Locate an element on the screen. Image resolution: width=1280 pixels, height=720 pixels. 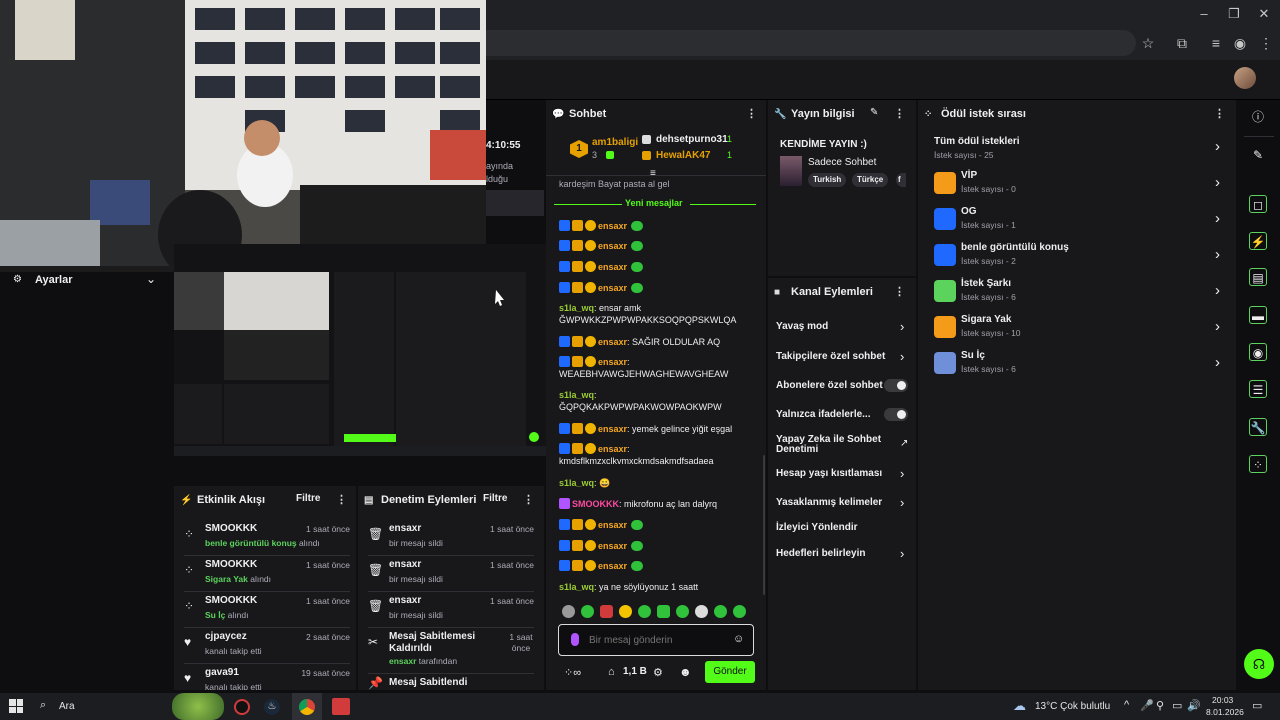
points-infinite-icon: ⁘∞ is located at coordinates (572, 672).